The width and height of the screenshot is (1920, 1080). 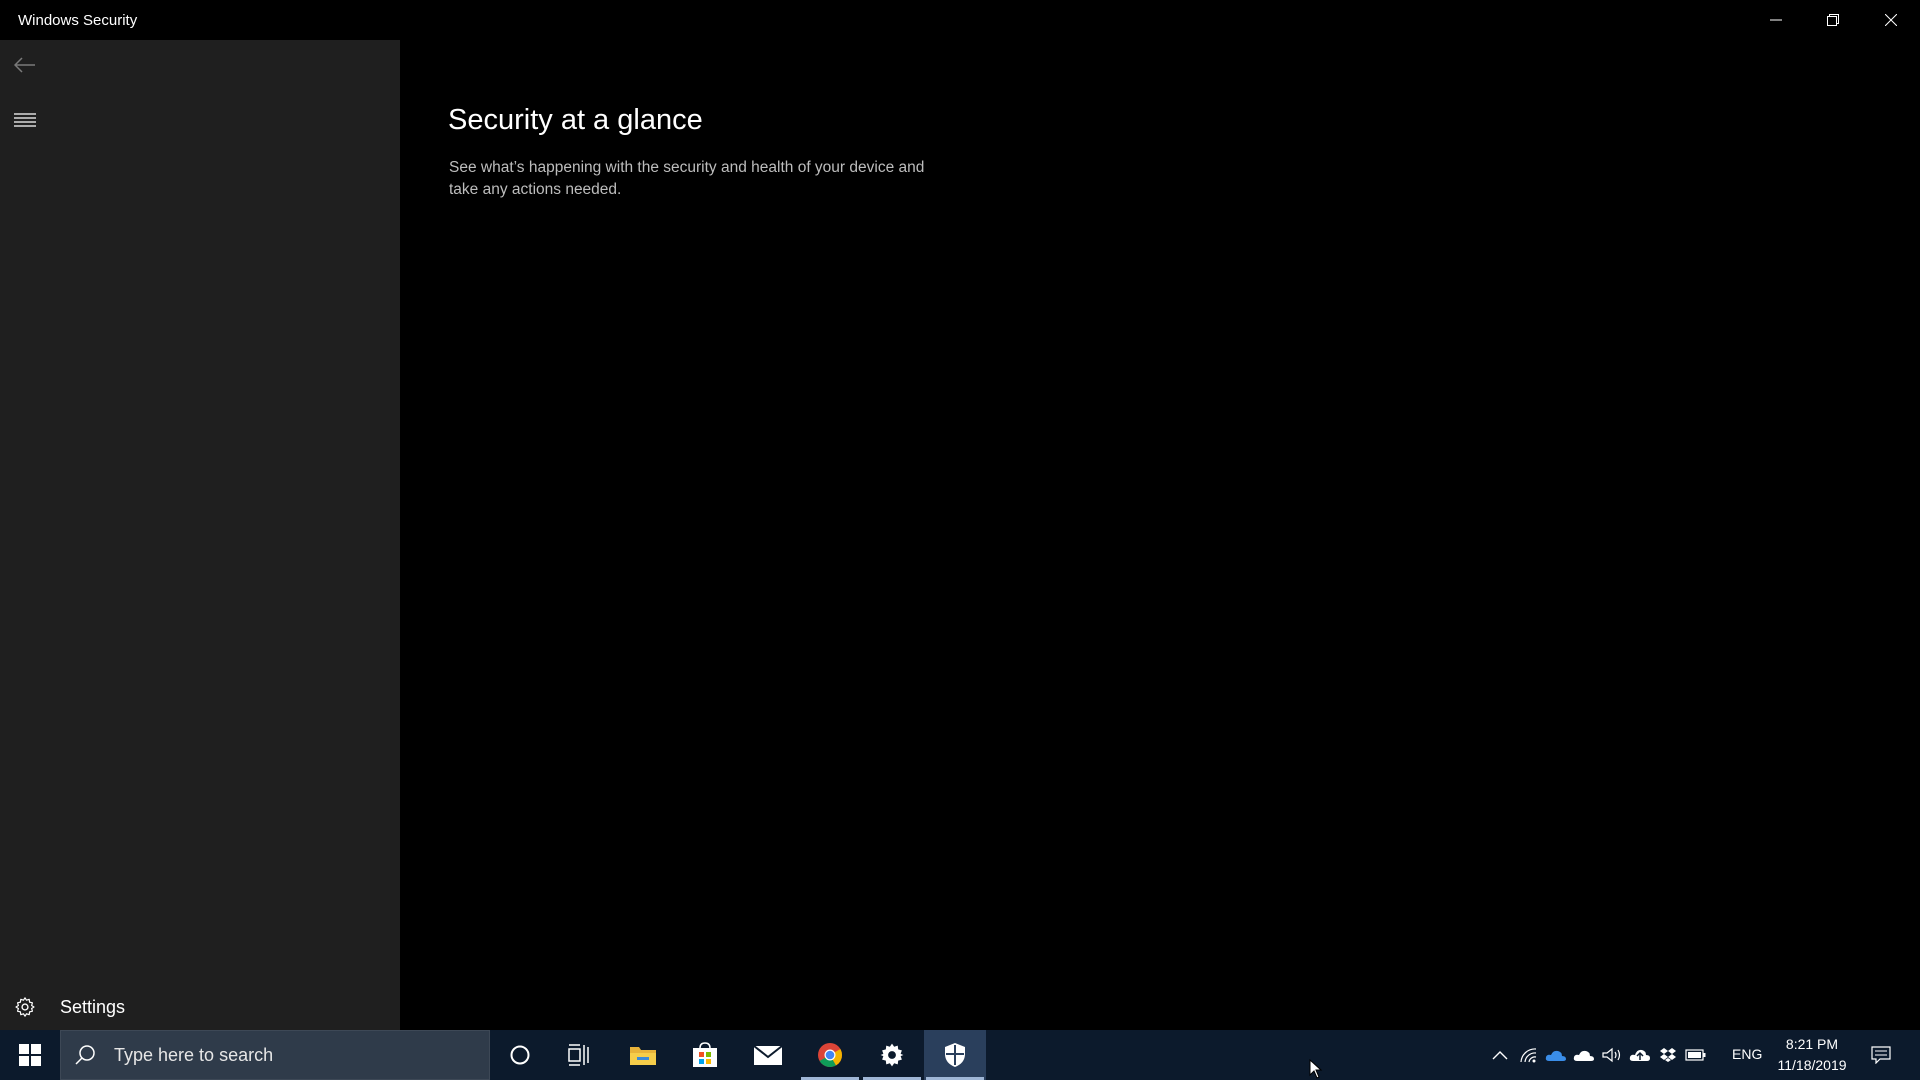 I want to click on chevron-up-icon, so click(x=1500, y=1055).